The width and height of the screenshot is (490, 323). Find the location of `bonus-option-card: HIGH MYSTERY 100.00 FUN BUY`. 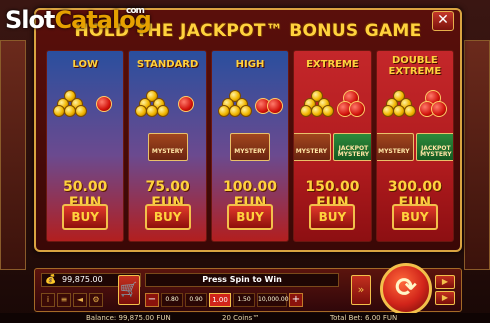

bonus-option-card: HIGH MYSTERY 100.00 FUN BUY is located at coordinates (250, 146).